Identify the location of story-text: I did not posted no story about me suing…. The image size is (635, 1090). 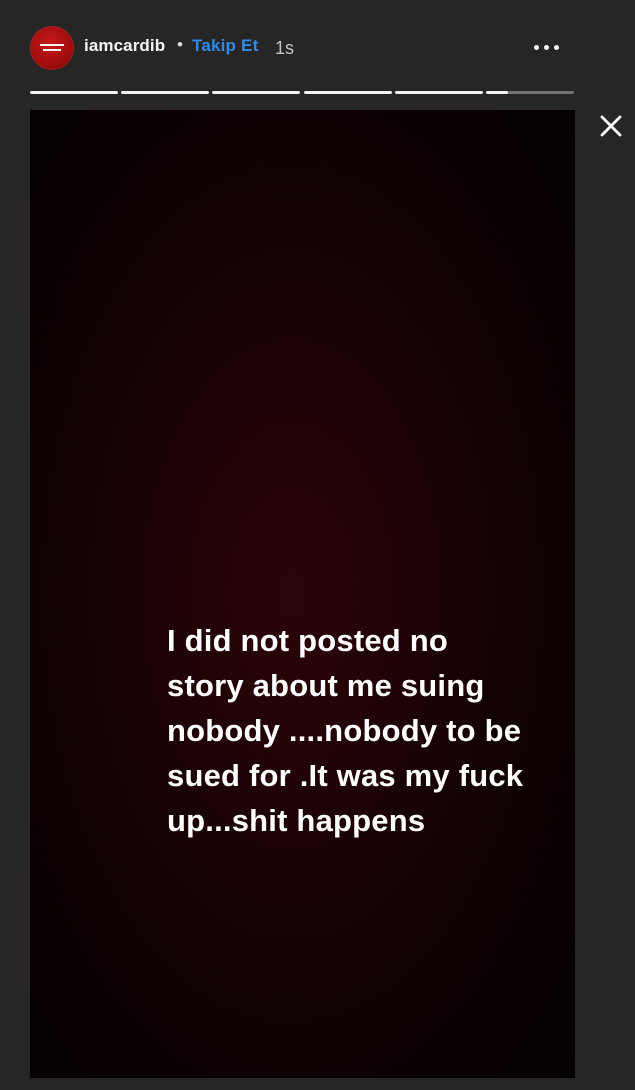
(345, 730).